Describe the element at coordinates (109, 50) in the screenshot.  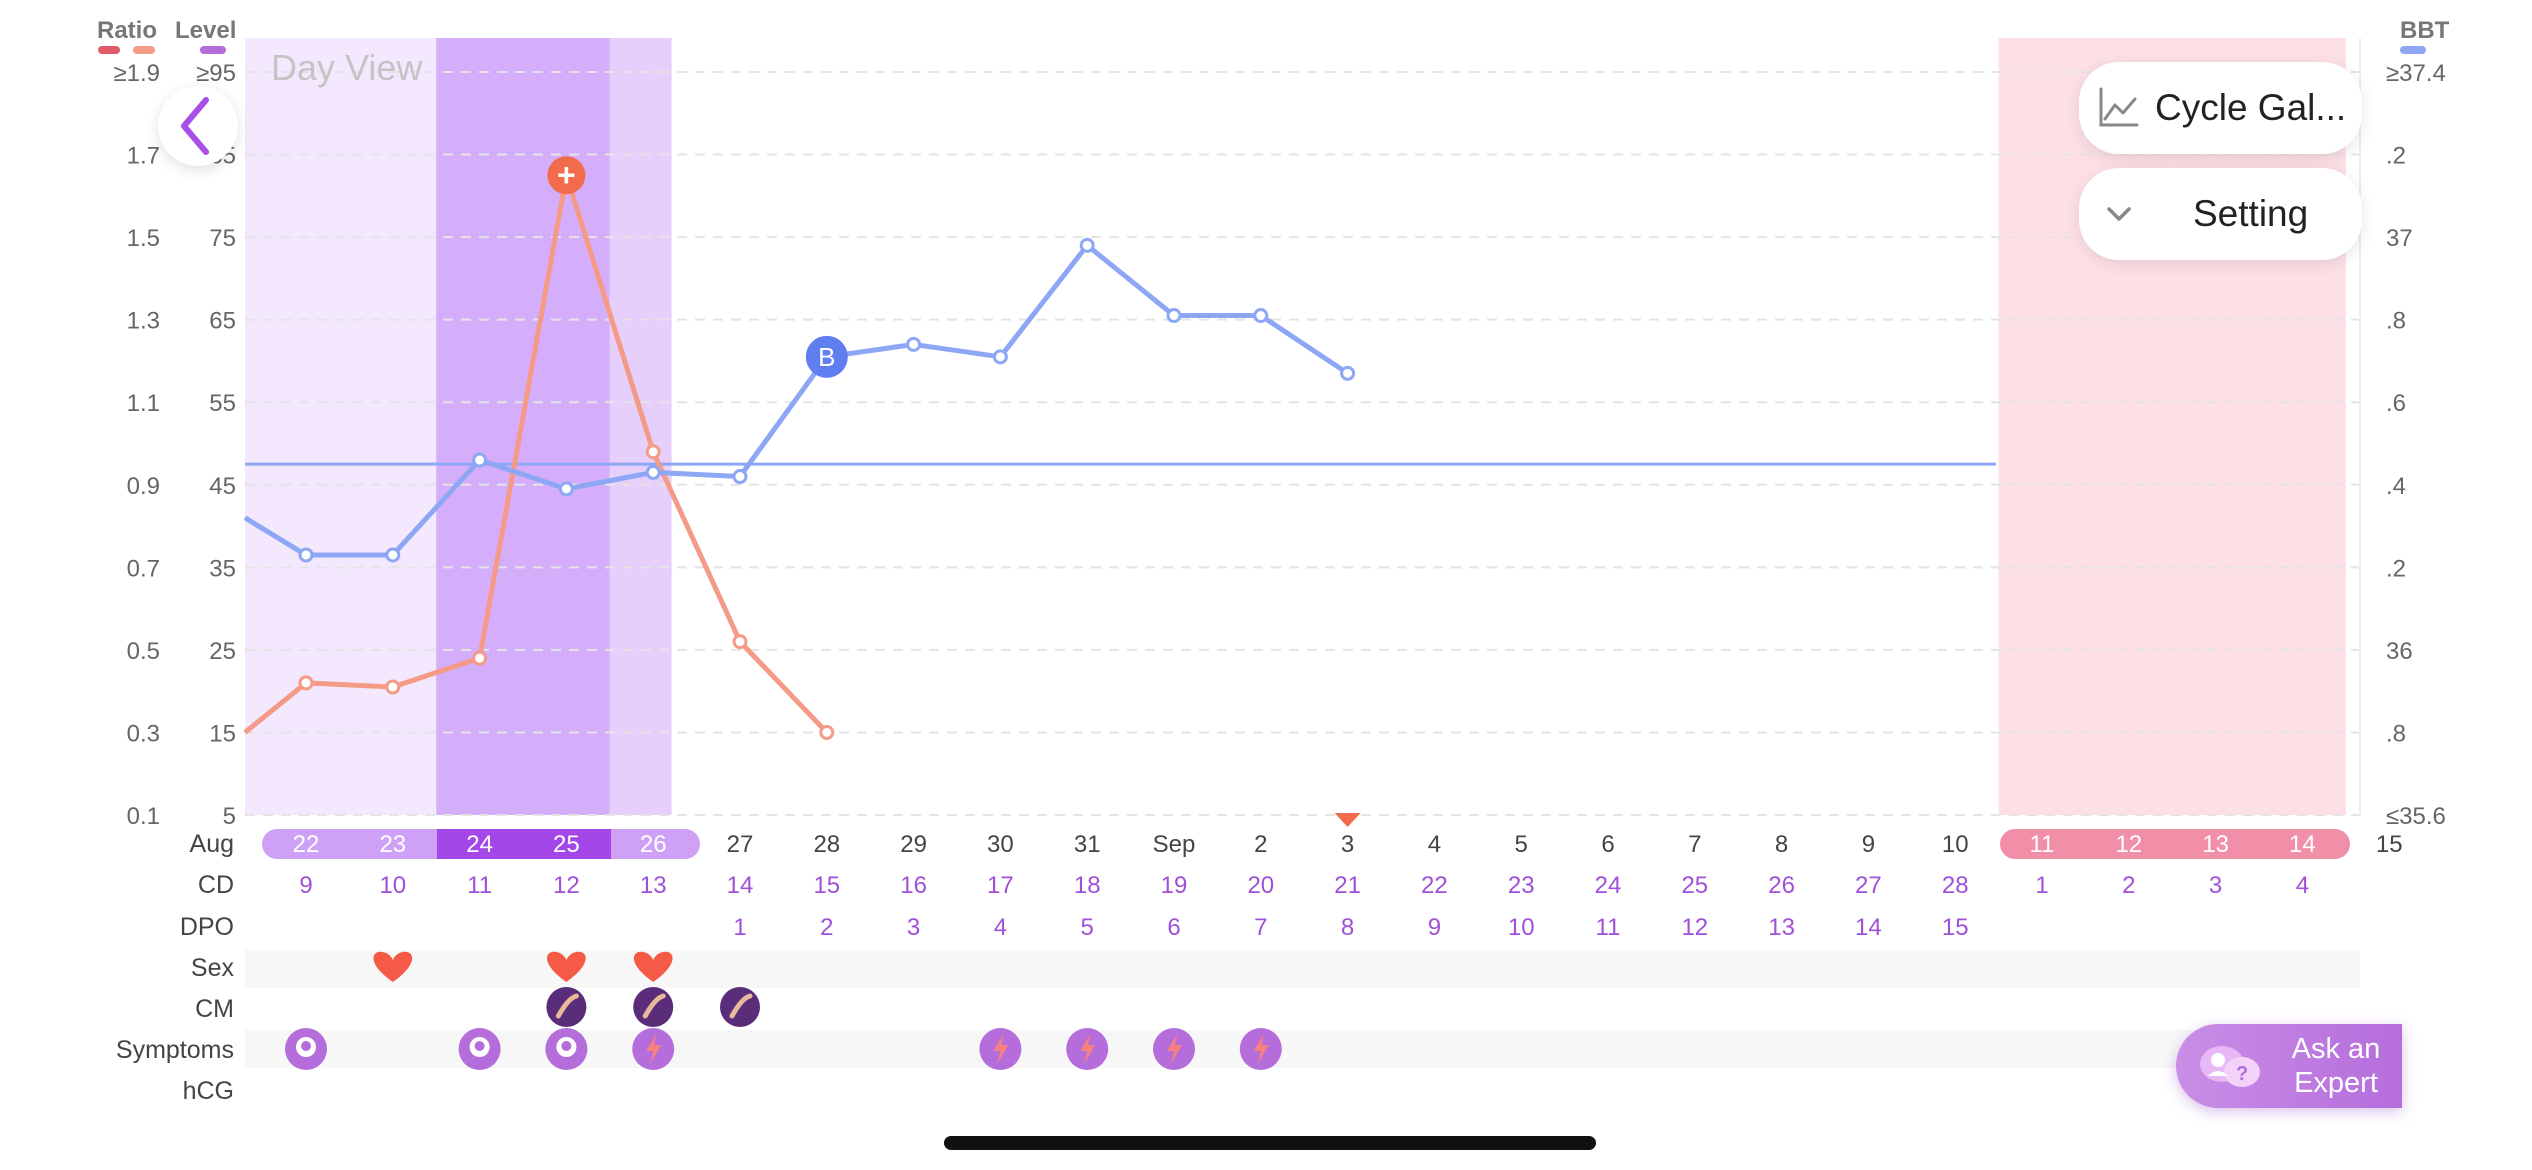
I see `ratio-color-swatch` at that location.